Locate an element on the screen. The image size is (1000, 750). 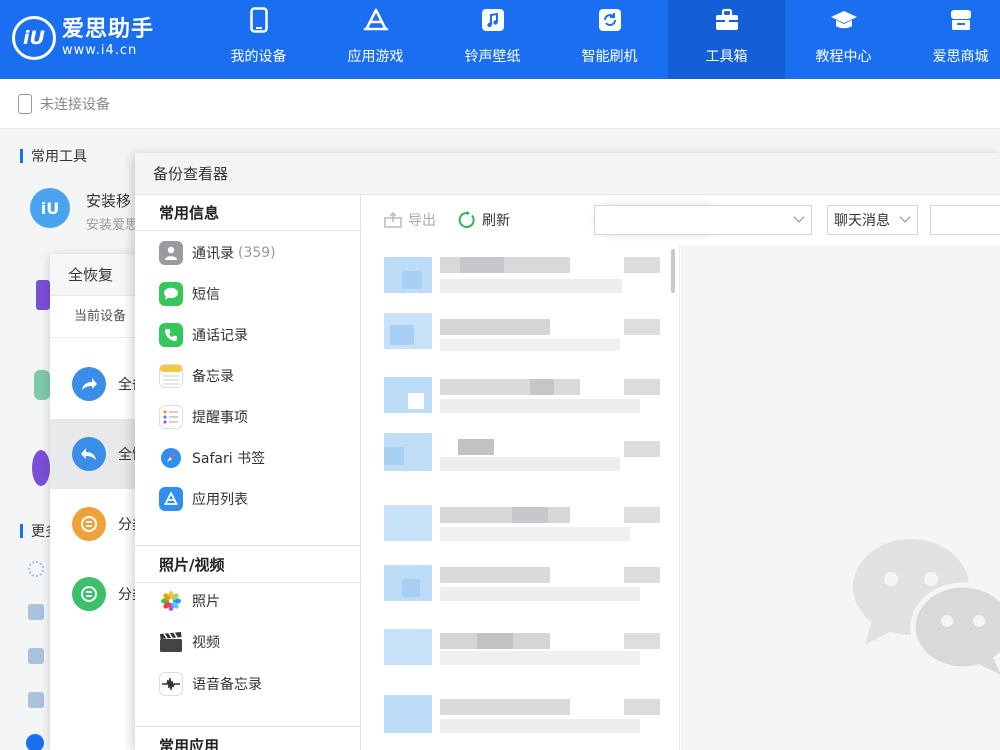
category-group-title: 常用应用 is located at coordinates (189, 743).